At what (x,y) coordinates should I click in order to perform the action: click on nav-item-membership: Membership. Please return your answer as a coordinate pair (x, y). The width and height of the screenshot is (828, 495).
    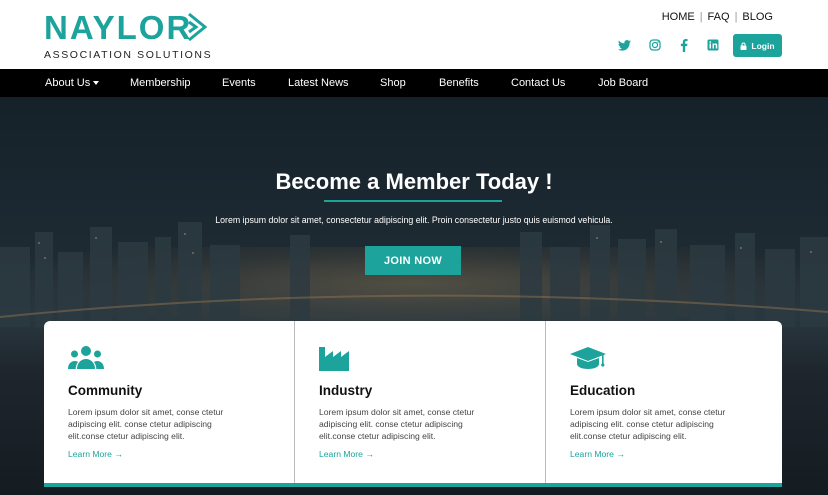
    Looking at the image, I should click on (160, 83).